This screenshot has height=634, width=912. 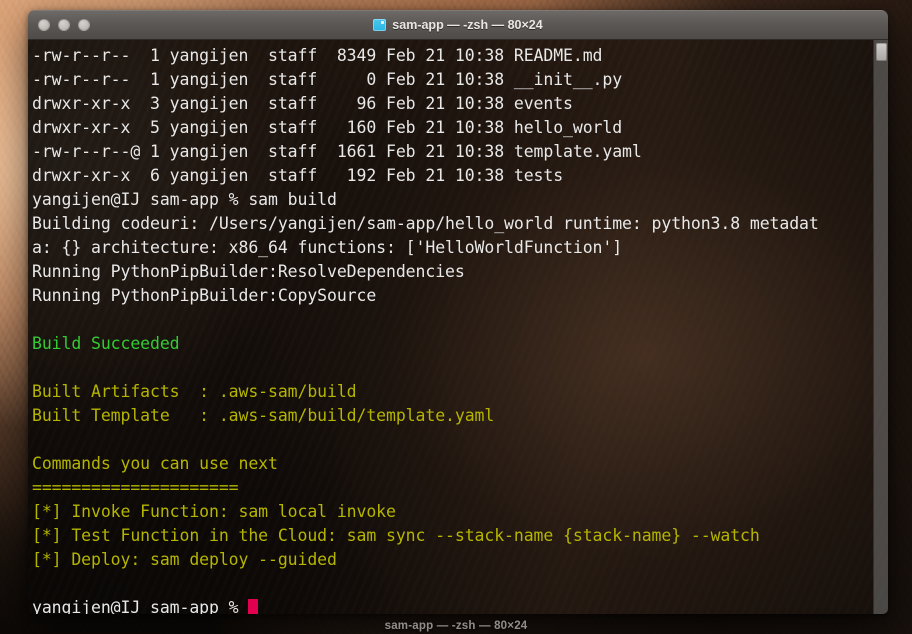 I want to click on terminal-line: Built Artifacts : .aws-sam/build, so click(x=460, y=392).